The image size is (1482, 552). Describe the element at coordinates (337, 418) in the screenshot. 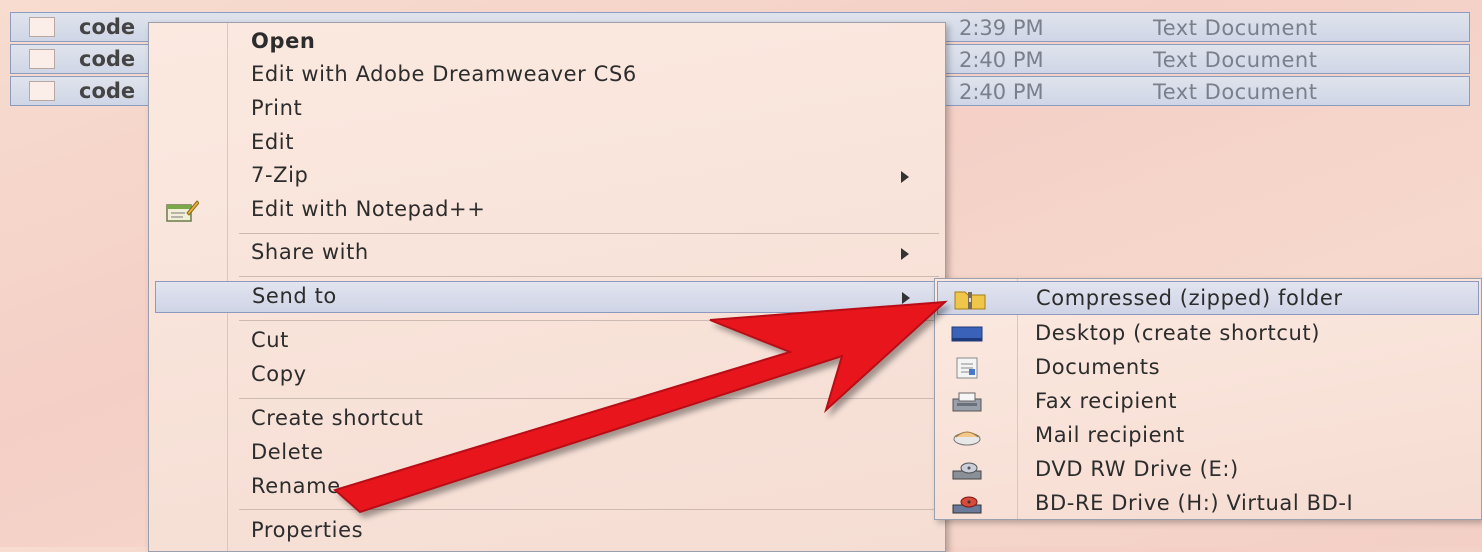

I see `menu-item-label: Create shortcut` at that location.